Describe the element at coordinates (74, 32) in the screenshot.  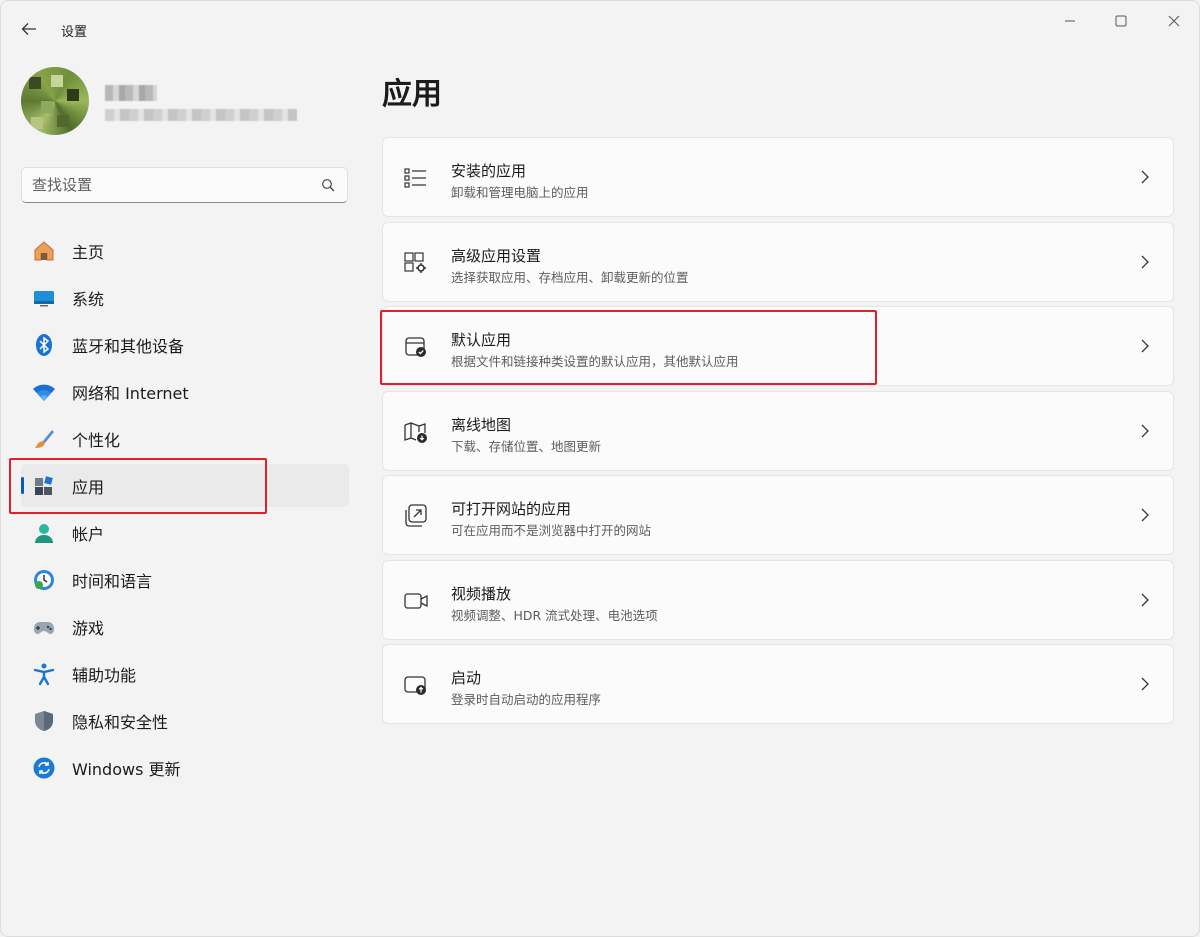
I see `app-title: 设置` at that location.